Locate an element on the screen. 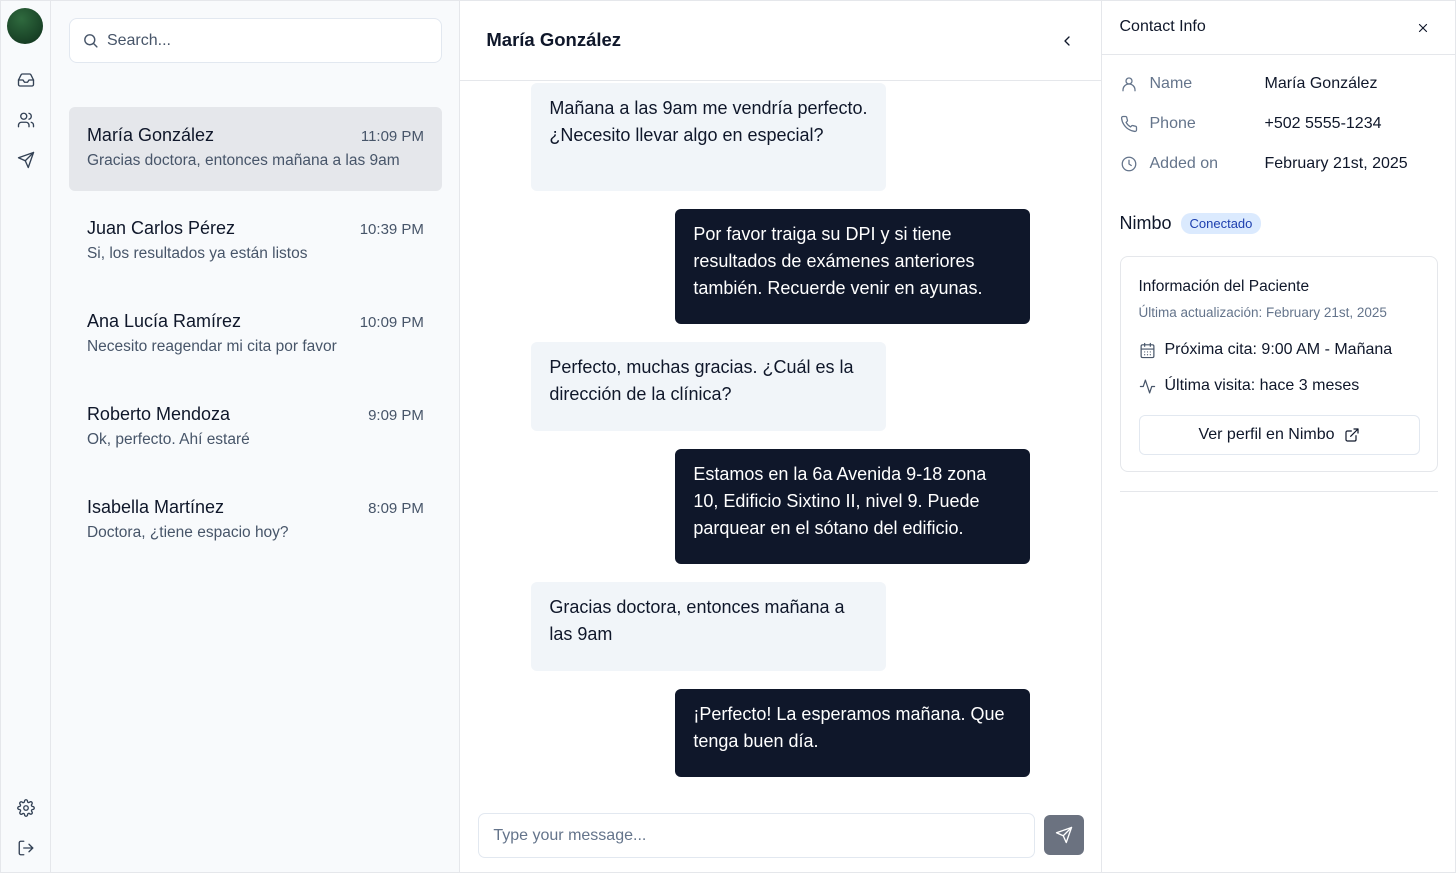  field-label: Added on is located at coordinates (1184, 163).